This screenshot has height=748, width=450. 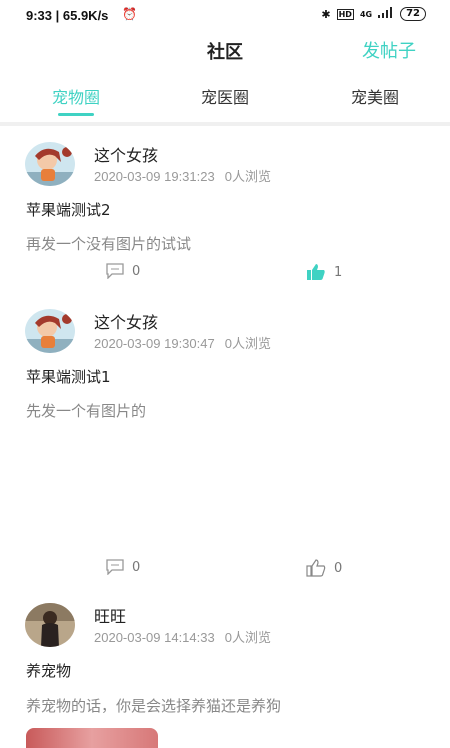 What do you see at coordinates (345, 14) in the screenshot?
I see `hd-icon: HD` at bounding box center [345, 14].